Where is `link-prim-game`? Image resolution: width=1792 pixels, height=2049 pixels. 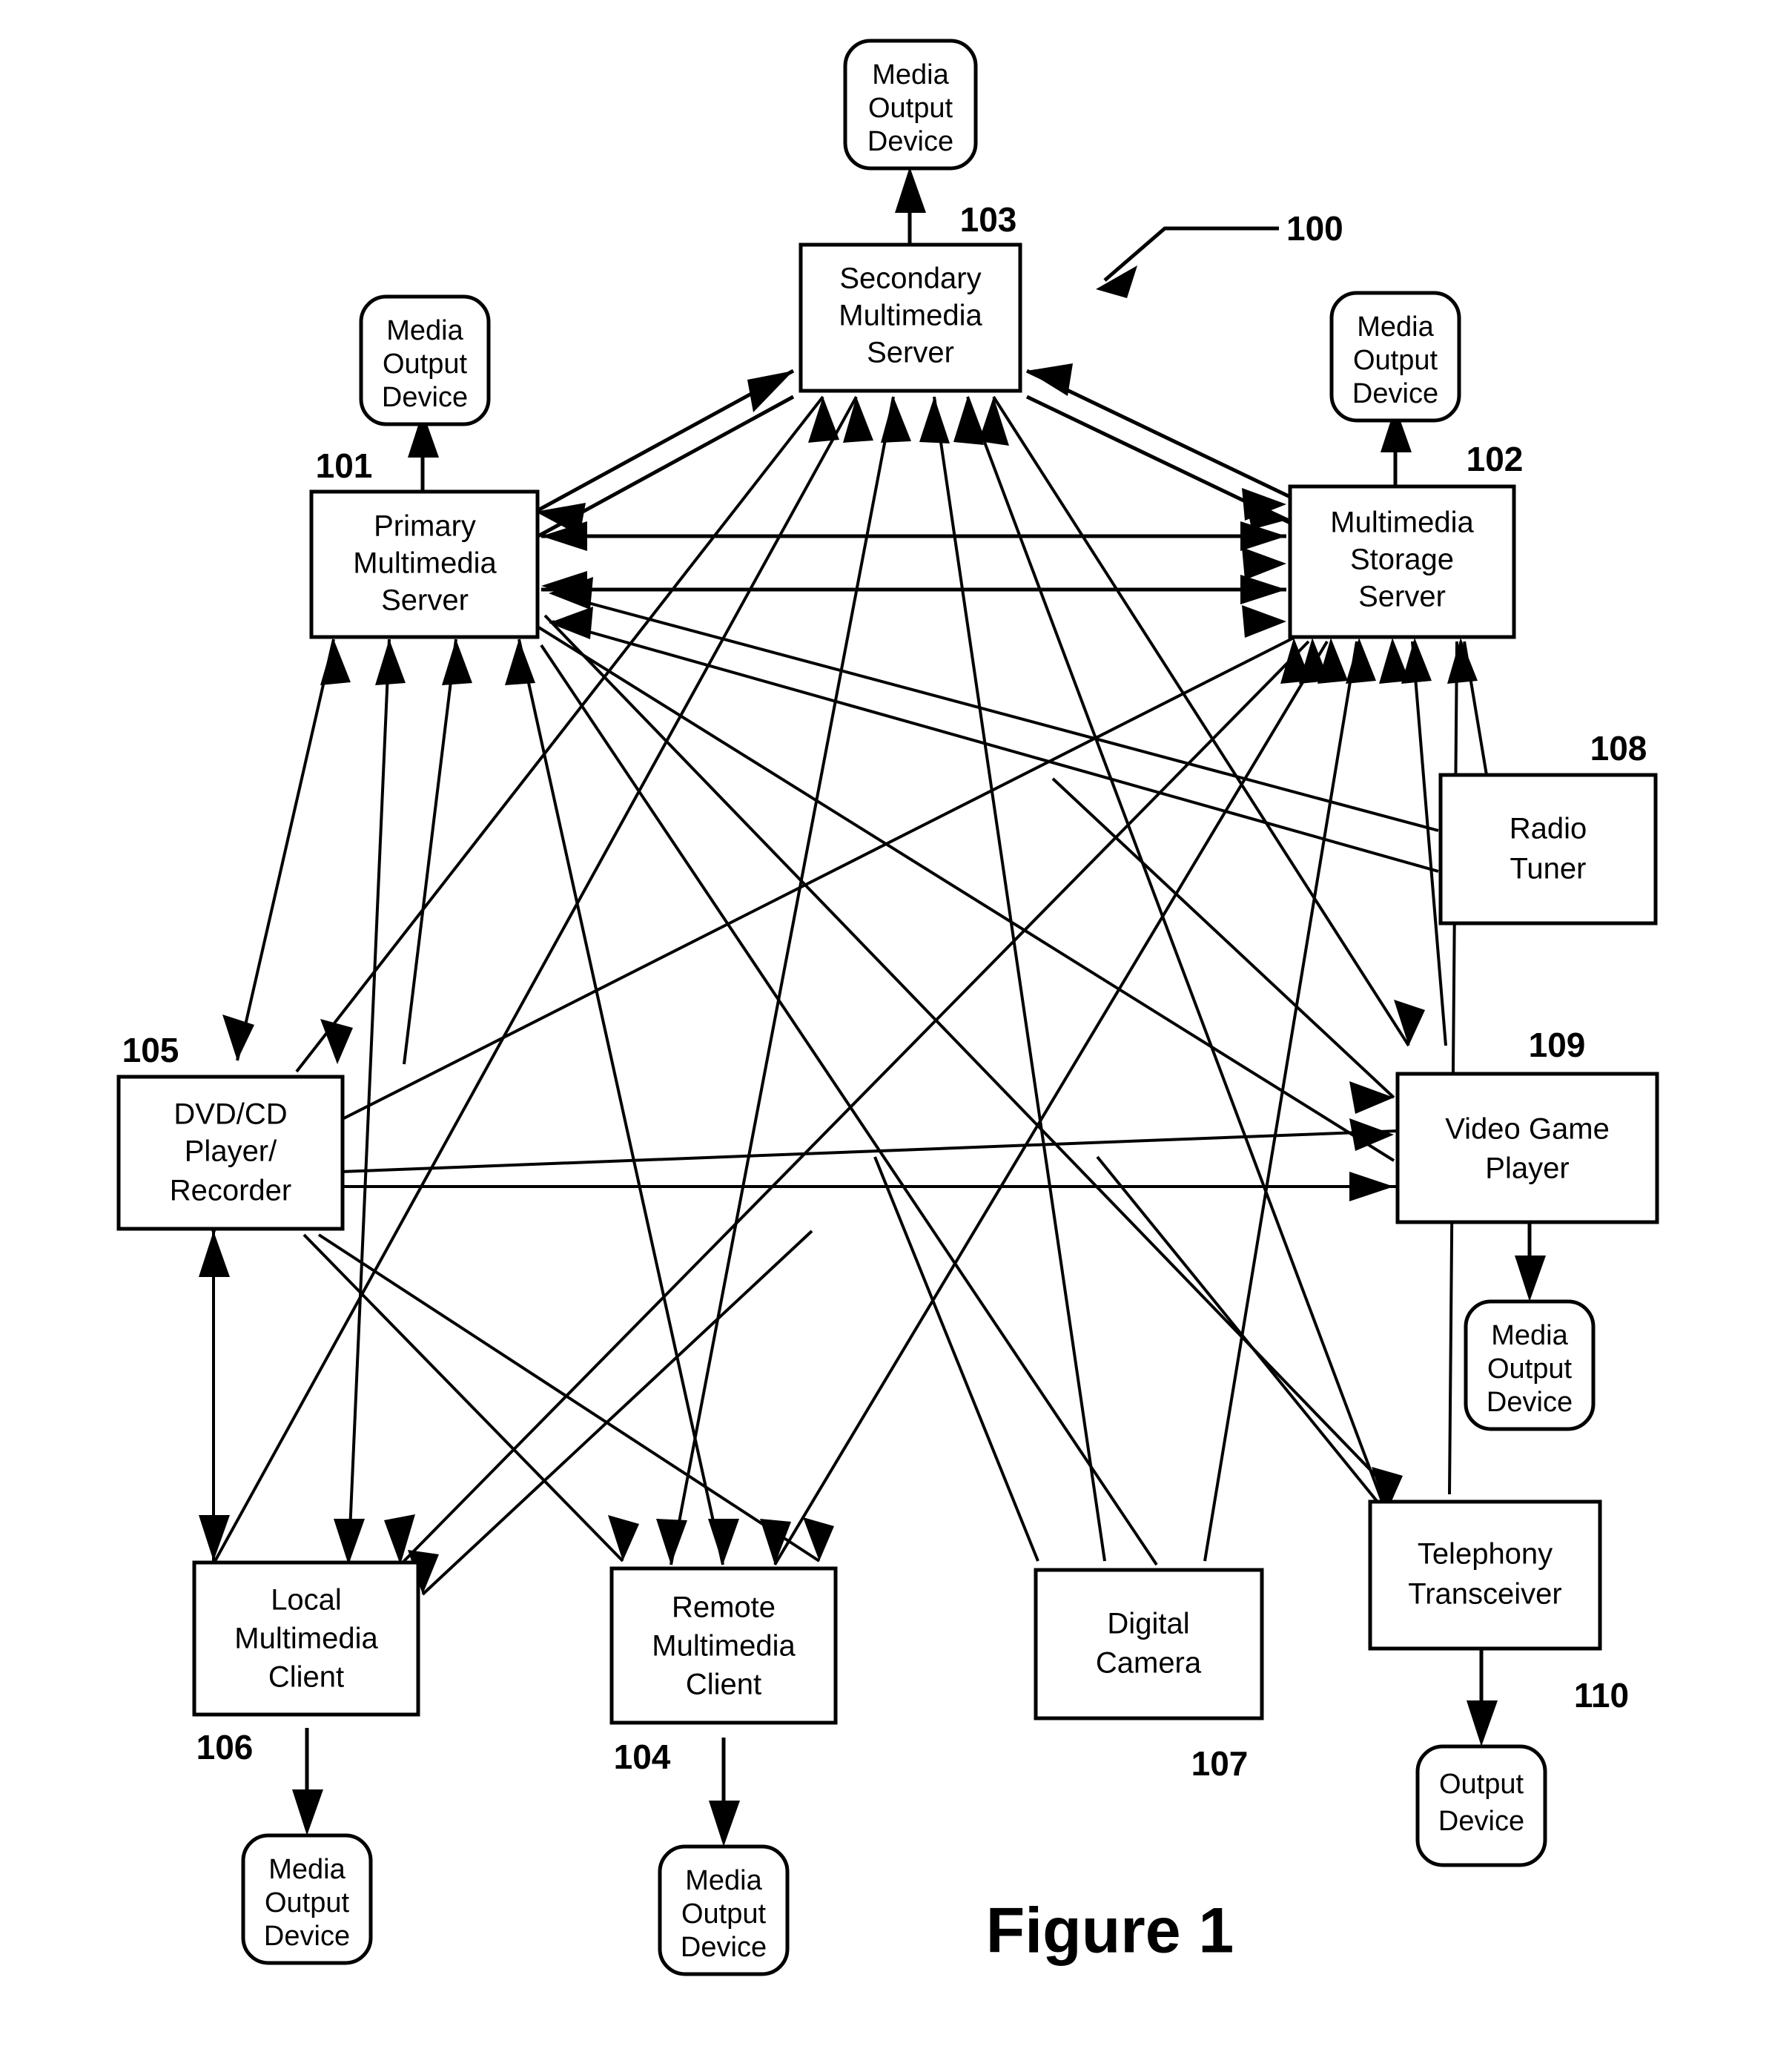 link-prim-game is located at coordinates (965, 893).